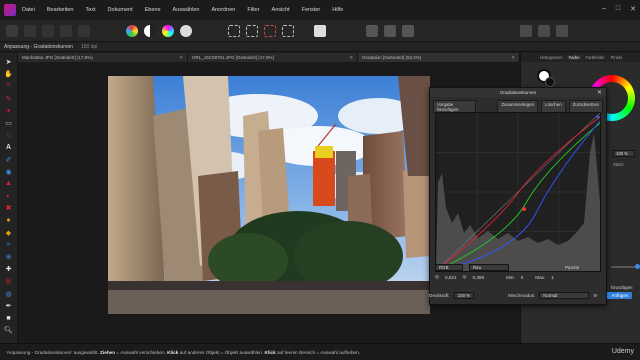 Image resolution: width=640 pixels, height=360 pixels. Describe the element at coordinates (8, 183) in the screenshot. I see `fill-tool-icon: ▲` at that location.